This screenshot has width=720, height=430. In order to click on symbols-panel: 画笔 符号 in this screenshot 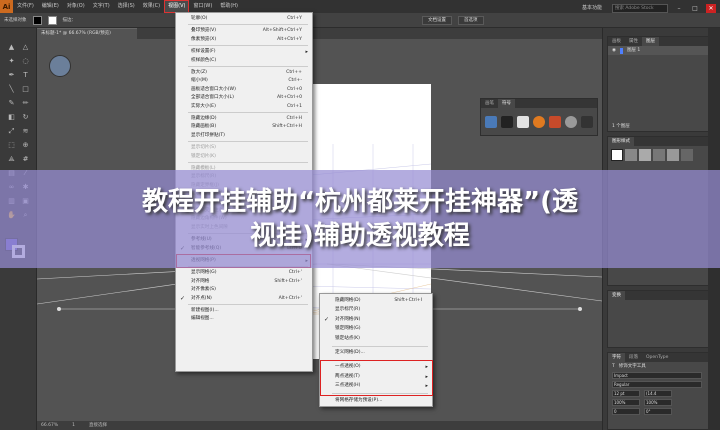, I will do `click(539, 117)`.